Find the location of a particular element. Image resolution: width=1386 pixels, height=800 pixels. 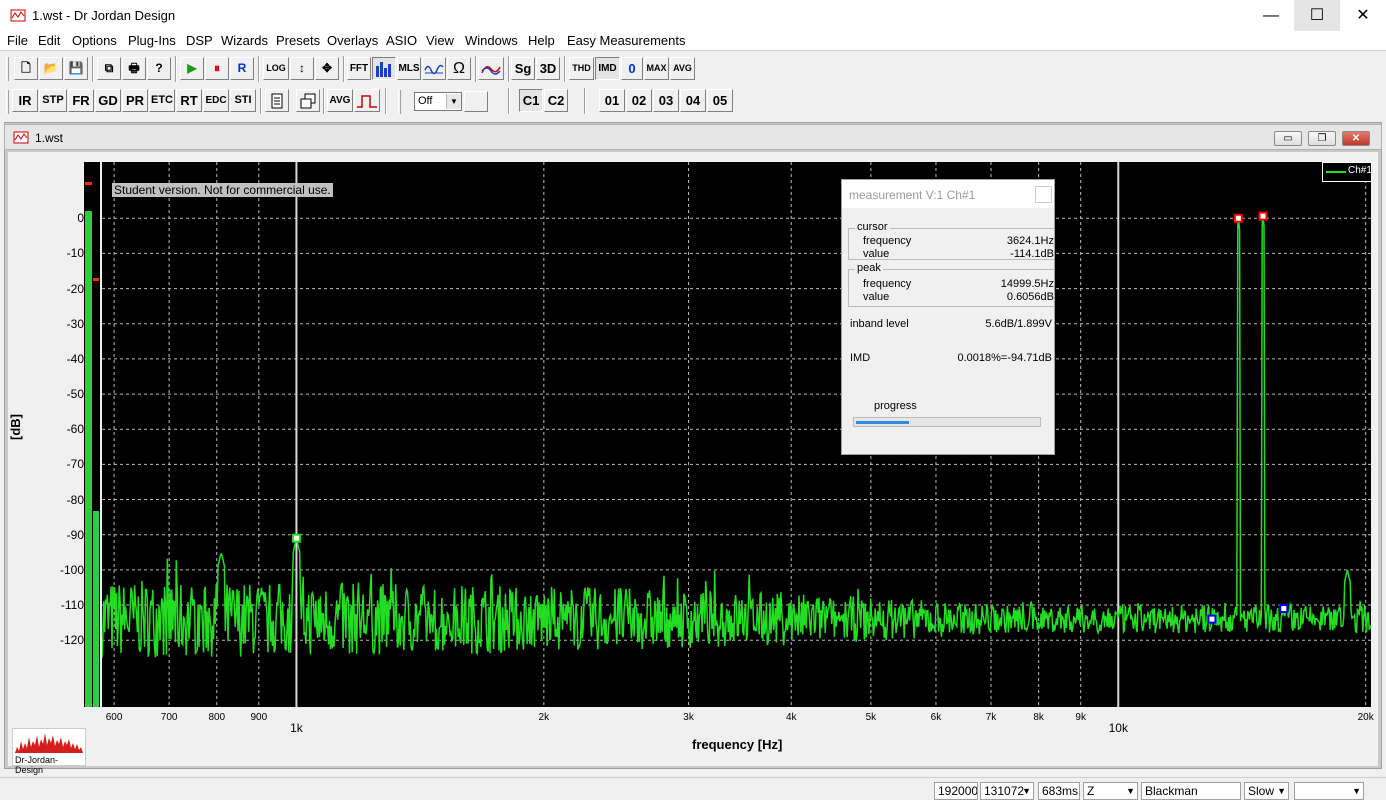

ir-button: IR is located at coordinates (25, 100).